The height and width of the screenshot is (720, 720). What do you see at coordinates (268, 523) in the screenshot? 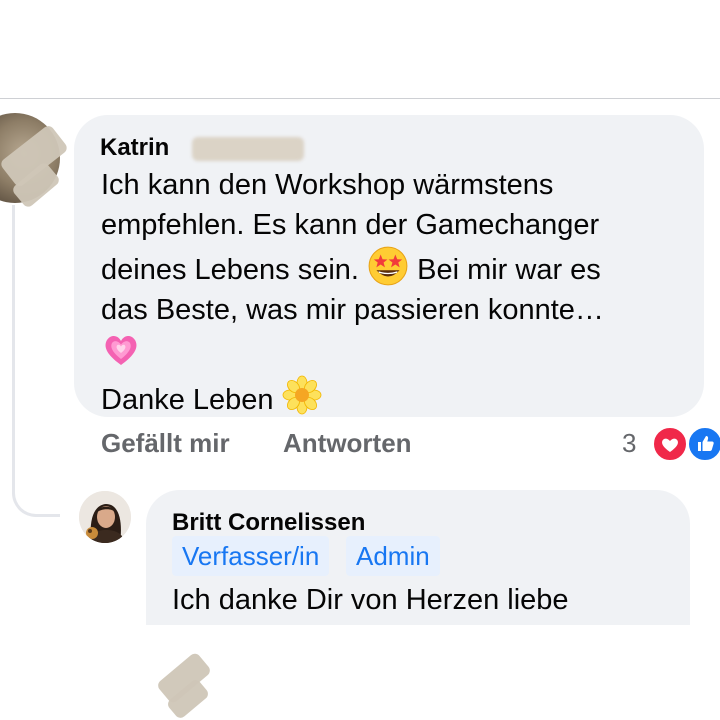
I see `reply-author-name: Britt Cornelissen` at bounding box center [268, 523].